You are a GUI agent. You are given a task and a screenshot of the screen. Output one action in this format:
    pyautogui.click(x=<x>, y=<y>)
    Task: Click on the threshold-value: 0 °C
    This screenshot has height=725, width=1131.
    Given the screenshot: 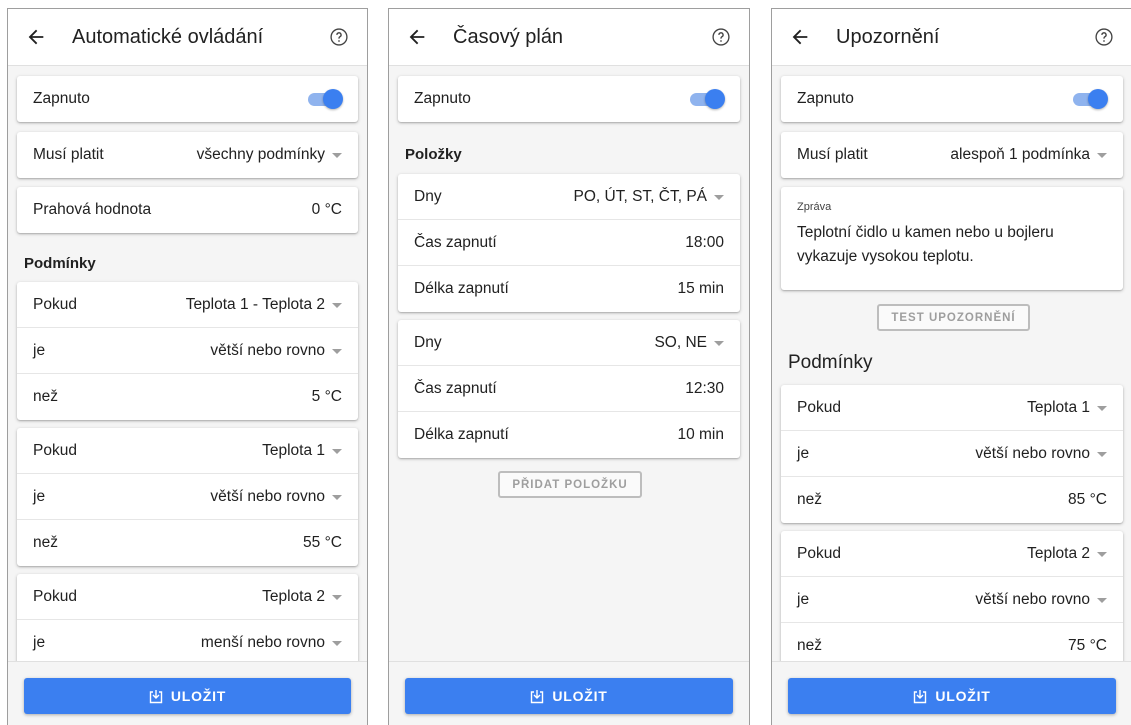 What is the action you would take?
    pyautogui.click(x=327, y=210)
    